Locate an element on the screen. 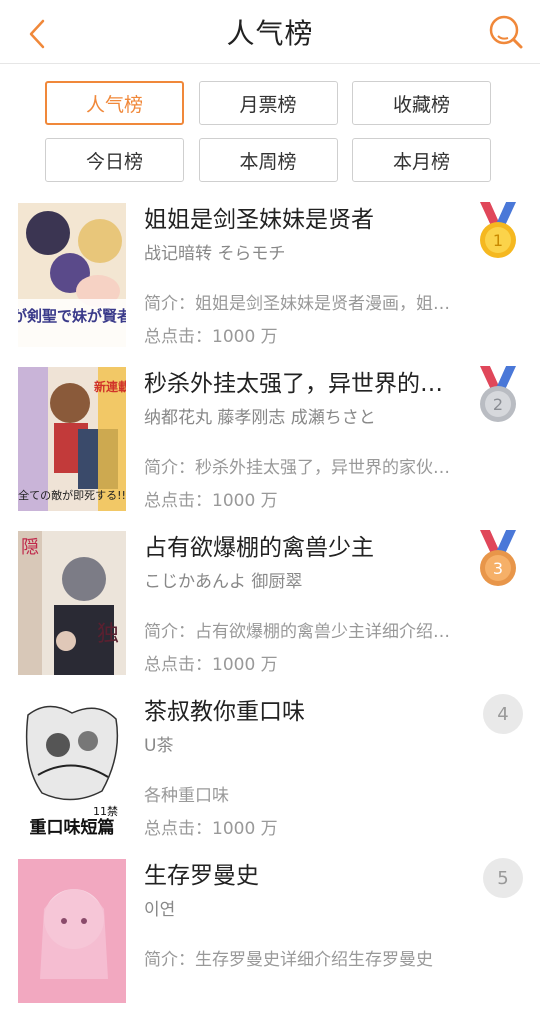 This screenshot has width=540, height=1020. ranking-filter-grid: 人气榜 月票榜 收藏榜 今日榜 本周榜 本月榜 is located at coordinates (268, 138).